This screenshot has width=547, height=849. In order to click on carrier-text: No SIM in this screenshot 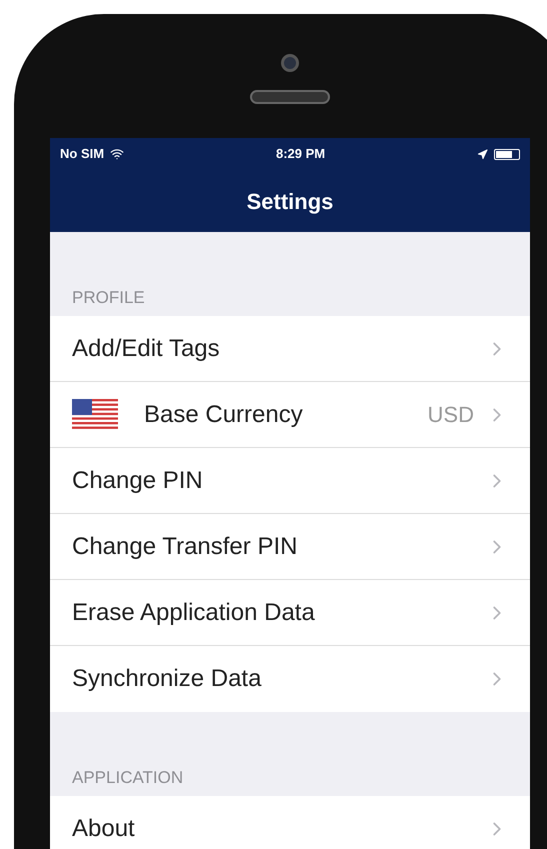, I will do `click(82, 154)`.